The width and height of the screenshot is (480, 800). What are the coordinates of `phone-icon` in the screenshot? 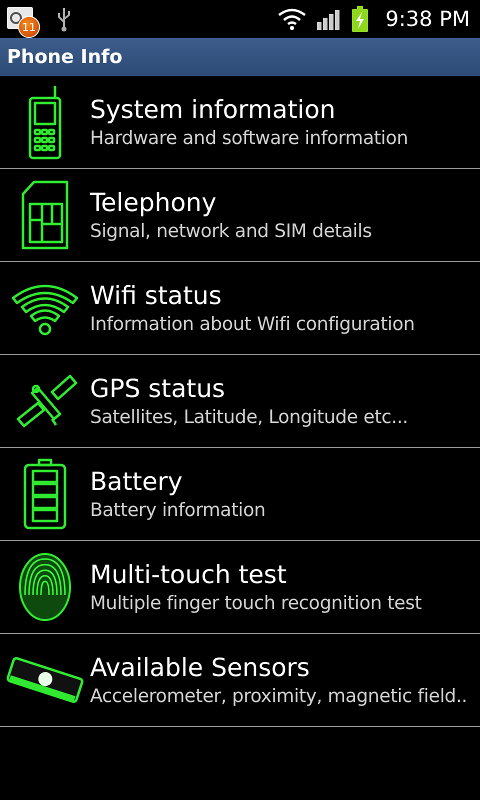 It's located at (45, 122).